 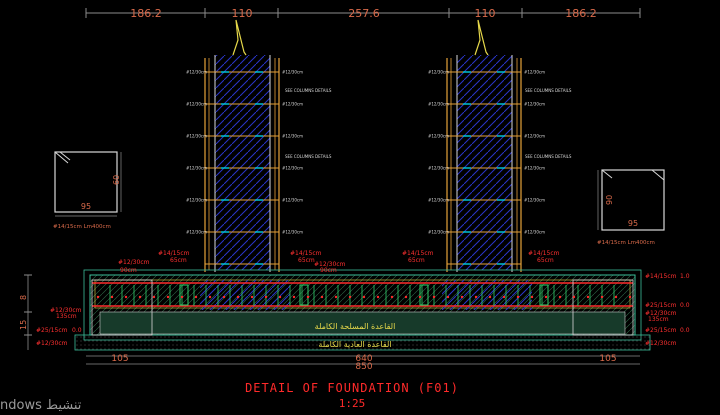 What do you see at coordinates (548, 90) in the screenshot?
I see `see-details-right-1: SEE COLUMNS DETAILS` at bounding box center [548, 90].